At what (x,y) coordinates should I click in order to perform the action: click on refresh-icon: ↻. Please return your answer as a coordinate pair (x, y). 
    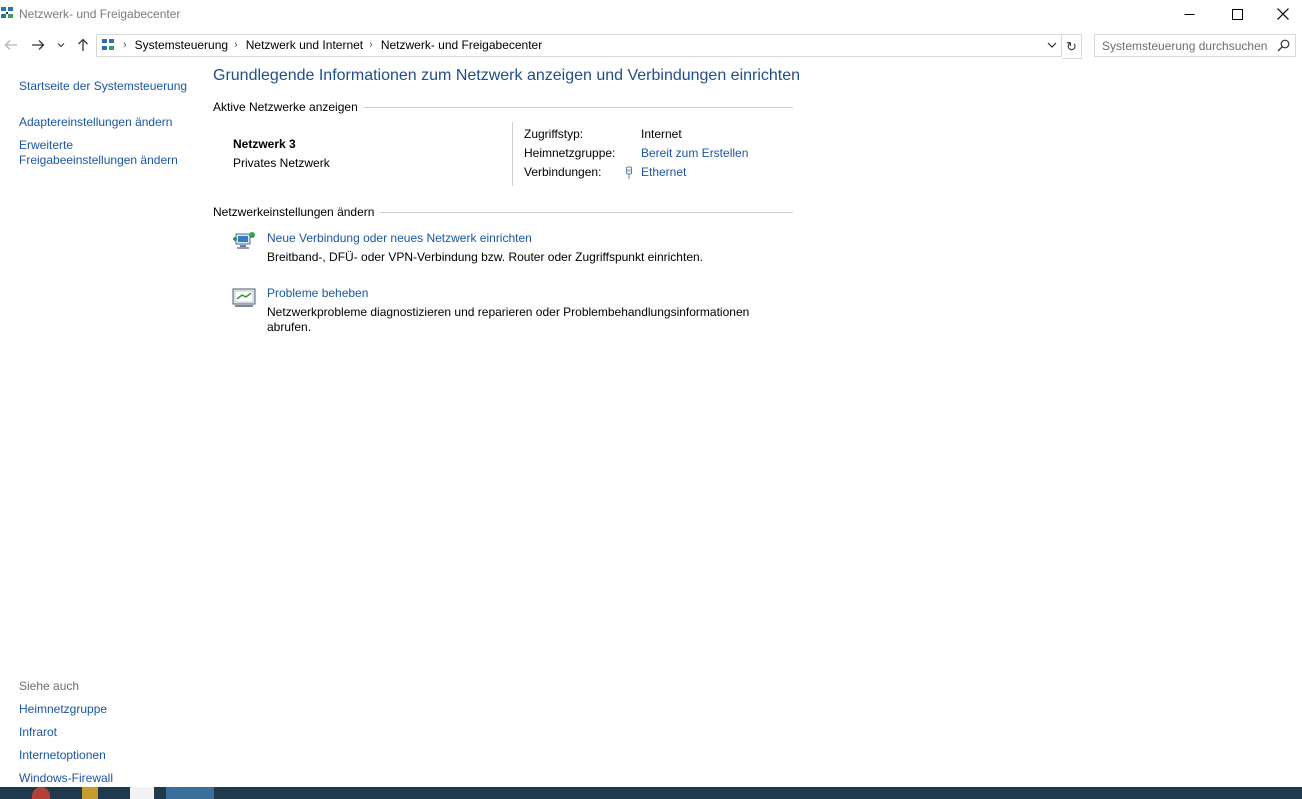
    Looking at the image, I should click on (1071, 46).